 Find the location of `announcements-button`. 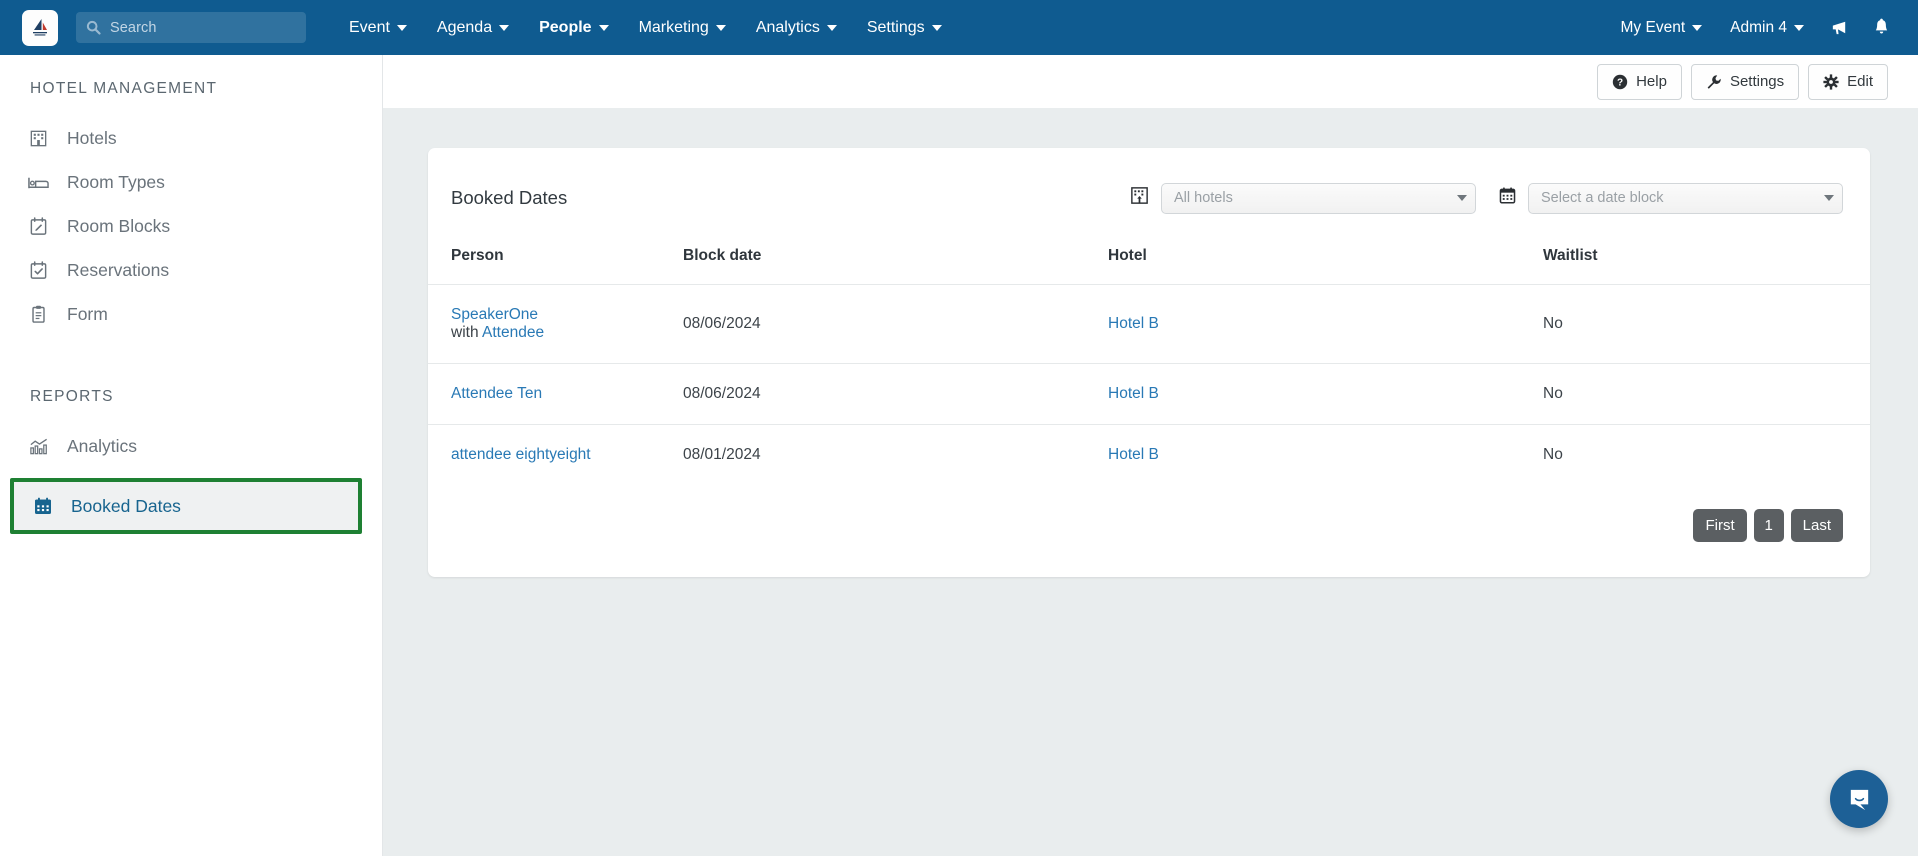

announcements-button is located at coordinates (1839, 27).